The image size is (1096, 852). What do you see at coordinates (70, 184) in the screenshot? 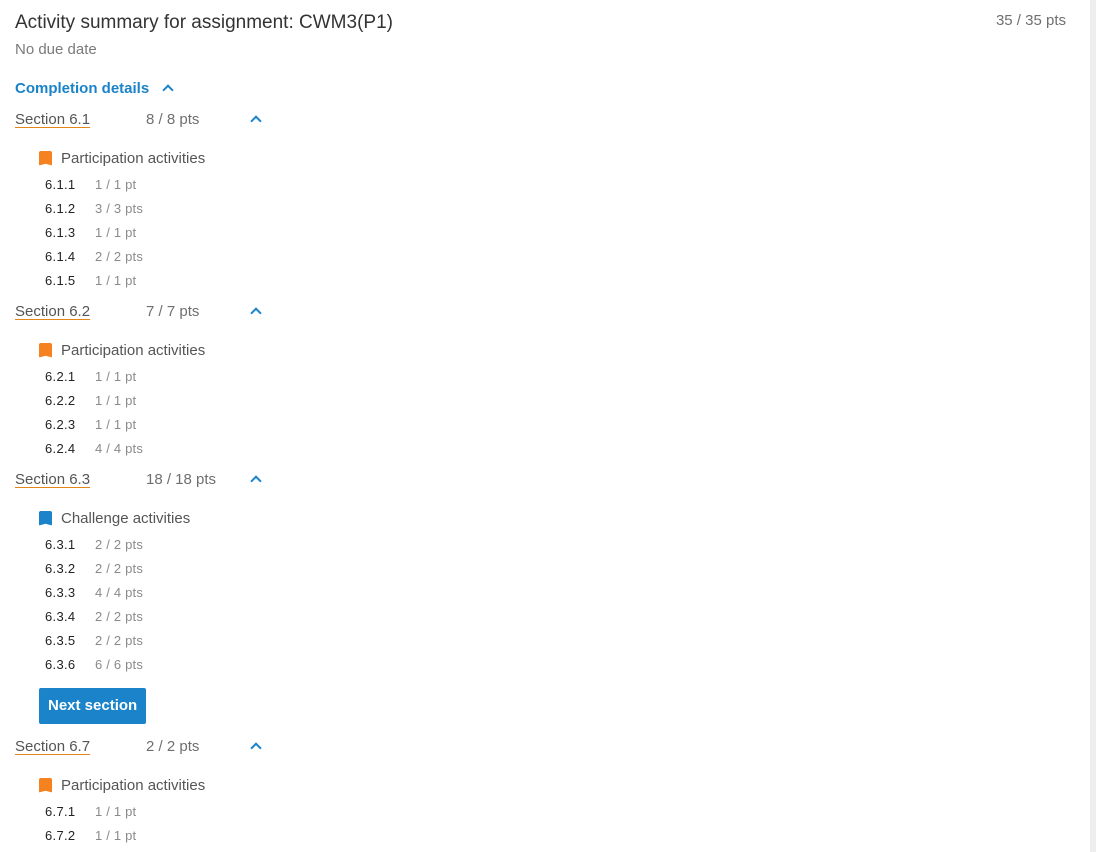
I see `activity-id: 6.1.1` at bounding box center [70, 184].